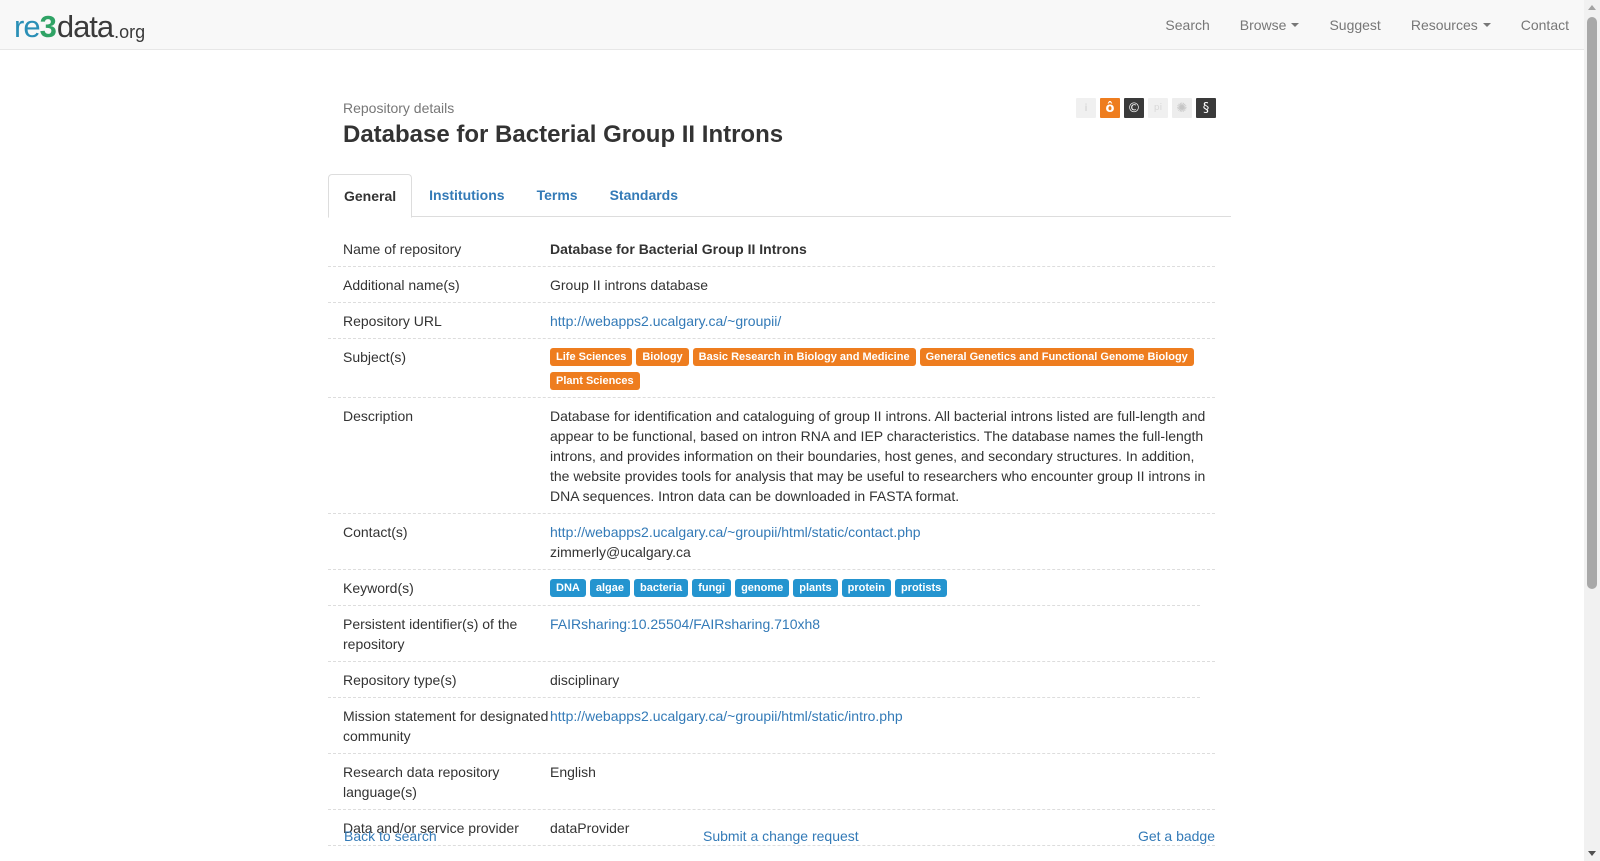  I want to click on detail-tabs: General Institutions Terms Standards, so click(779, 196).